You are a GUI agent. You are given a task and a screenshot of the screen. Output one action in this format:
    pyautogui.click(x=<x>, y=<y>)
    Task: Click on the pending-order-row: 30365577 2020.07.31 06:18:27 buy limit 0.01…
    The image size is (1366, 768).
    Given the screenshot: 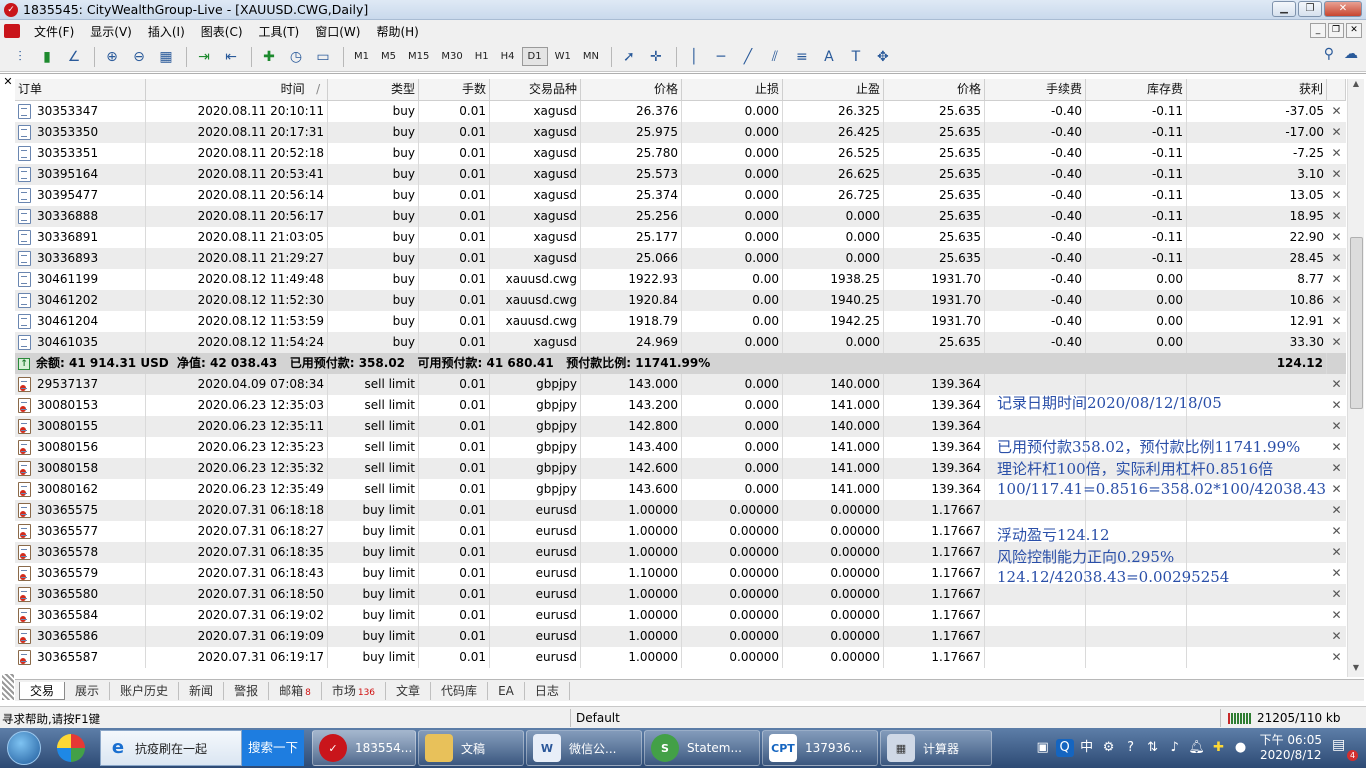 What is the action you would take?
    pyautogui.click(x=680, y=531)
    